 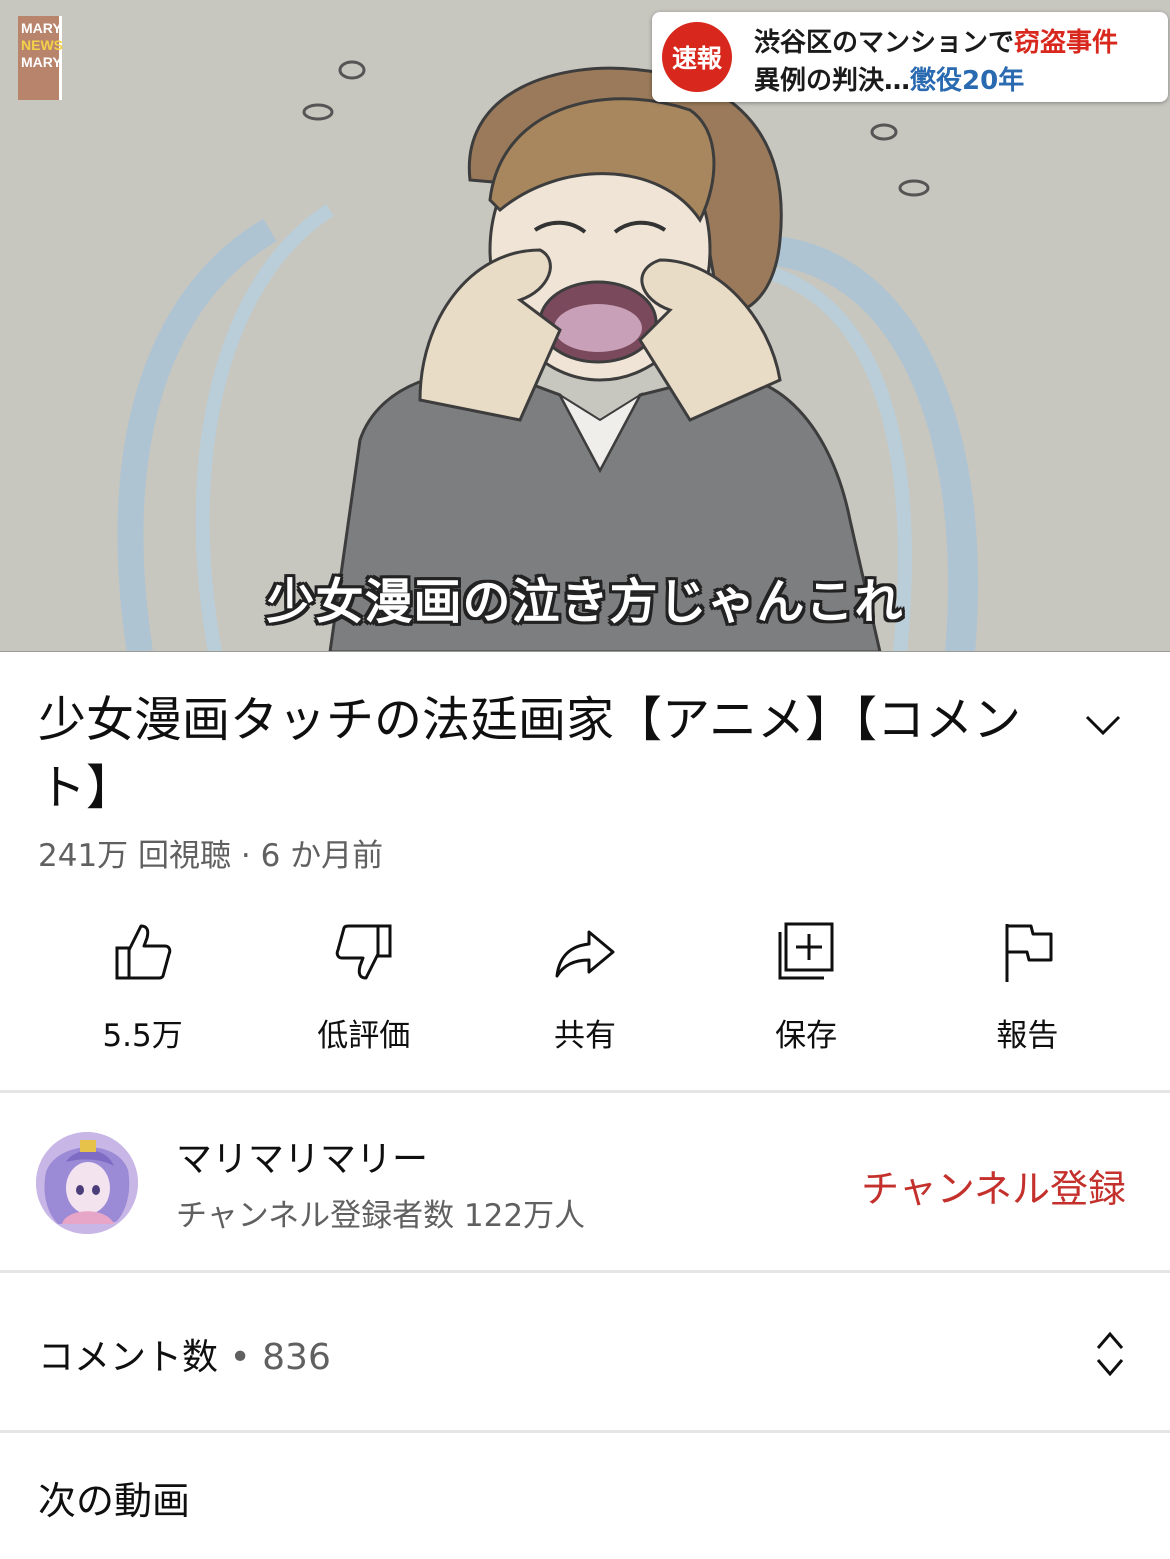 I want to click on logo-line-1: MARY, so click(x=41, y=28).